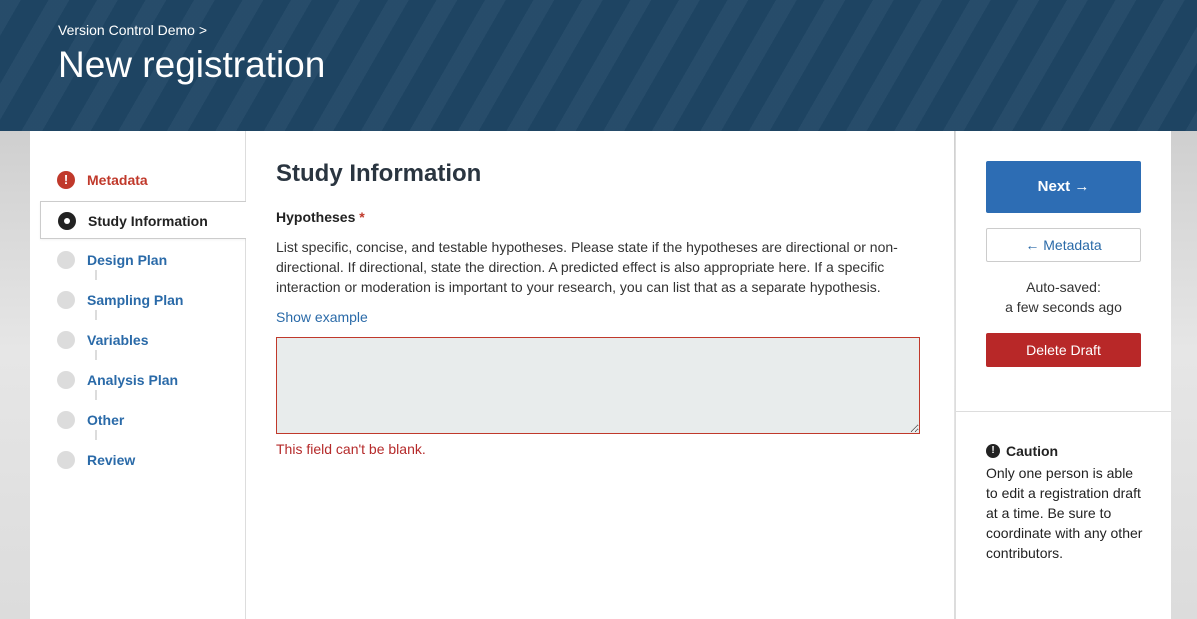  What do you see at coordinates (1063, 350) in the screenshot?
I see `delete-draft-button: Delete Draft` at bounding box center [1063, 350].